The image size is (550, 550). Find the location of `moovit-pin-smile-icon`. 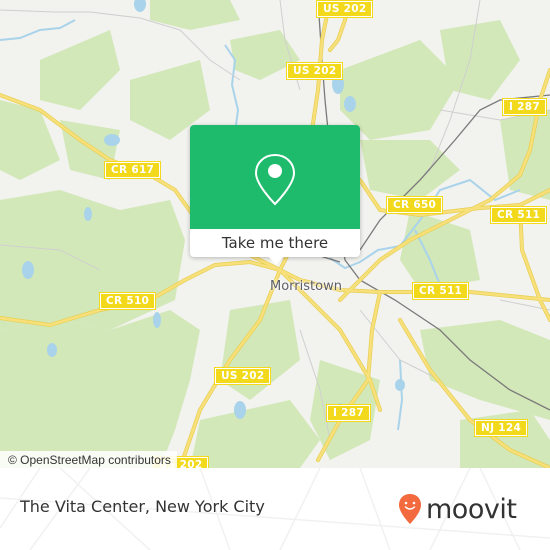

moovit-pin-smile-icon is located at coordinates (410, 509).